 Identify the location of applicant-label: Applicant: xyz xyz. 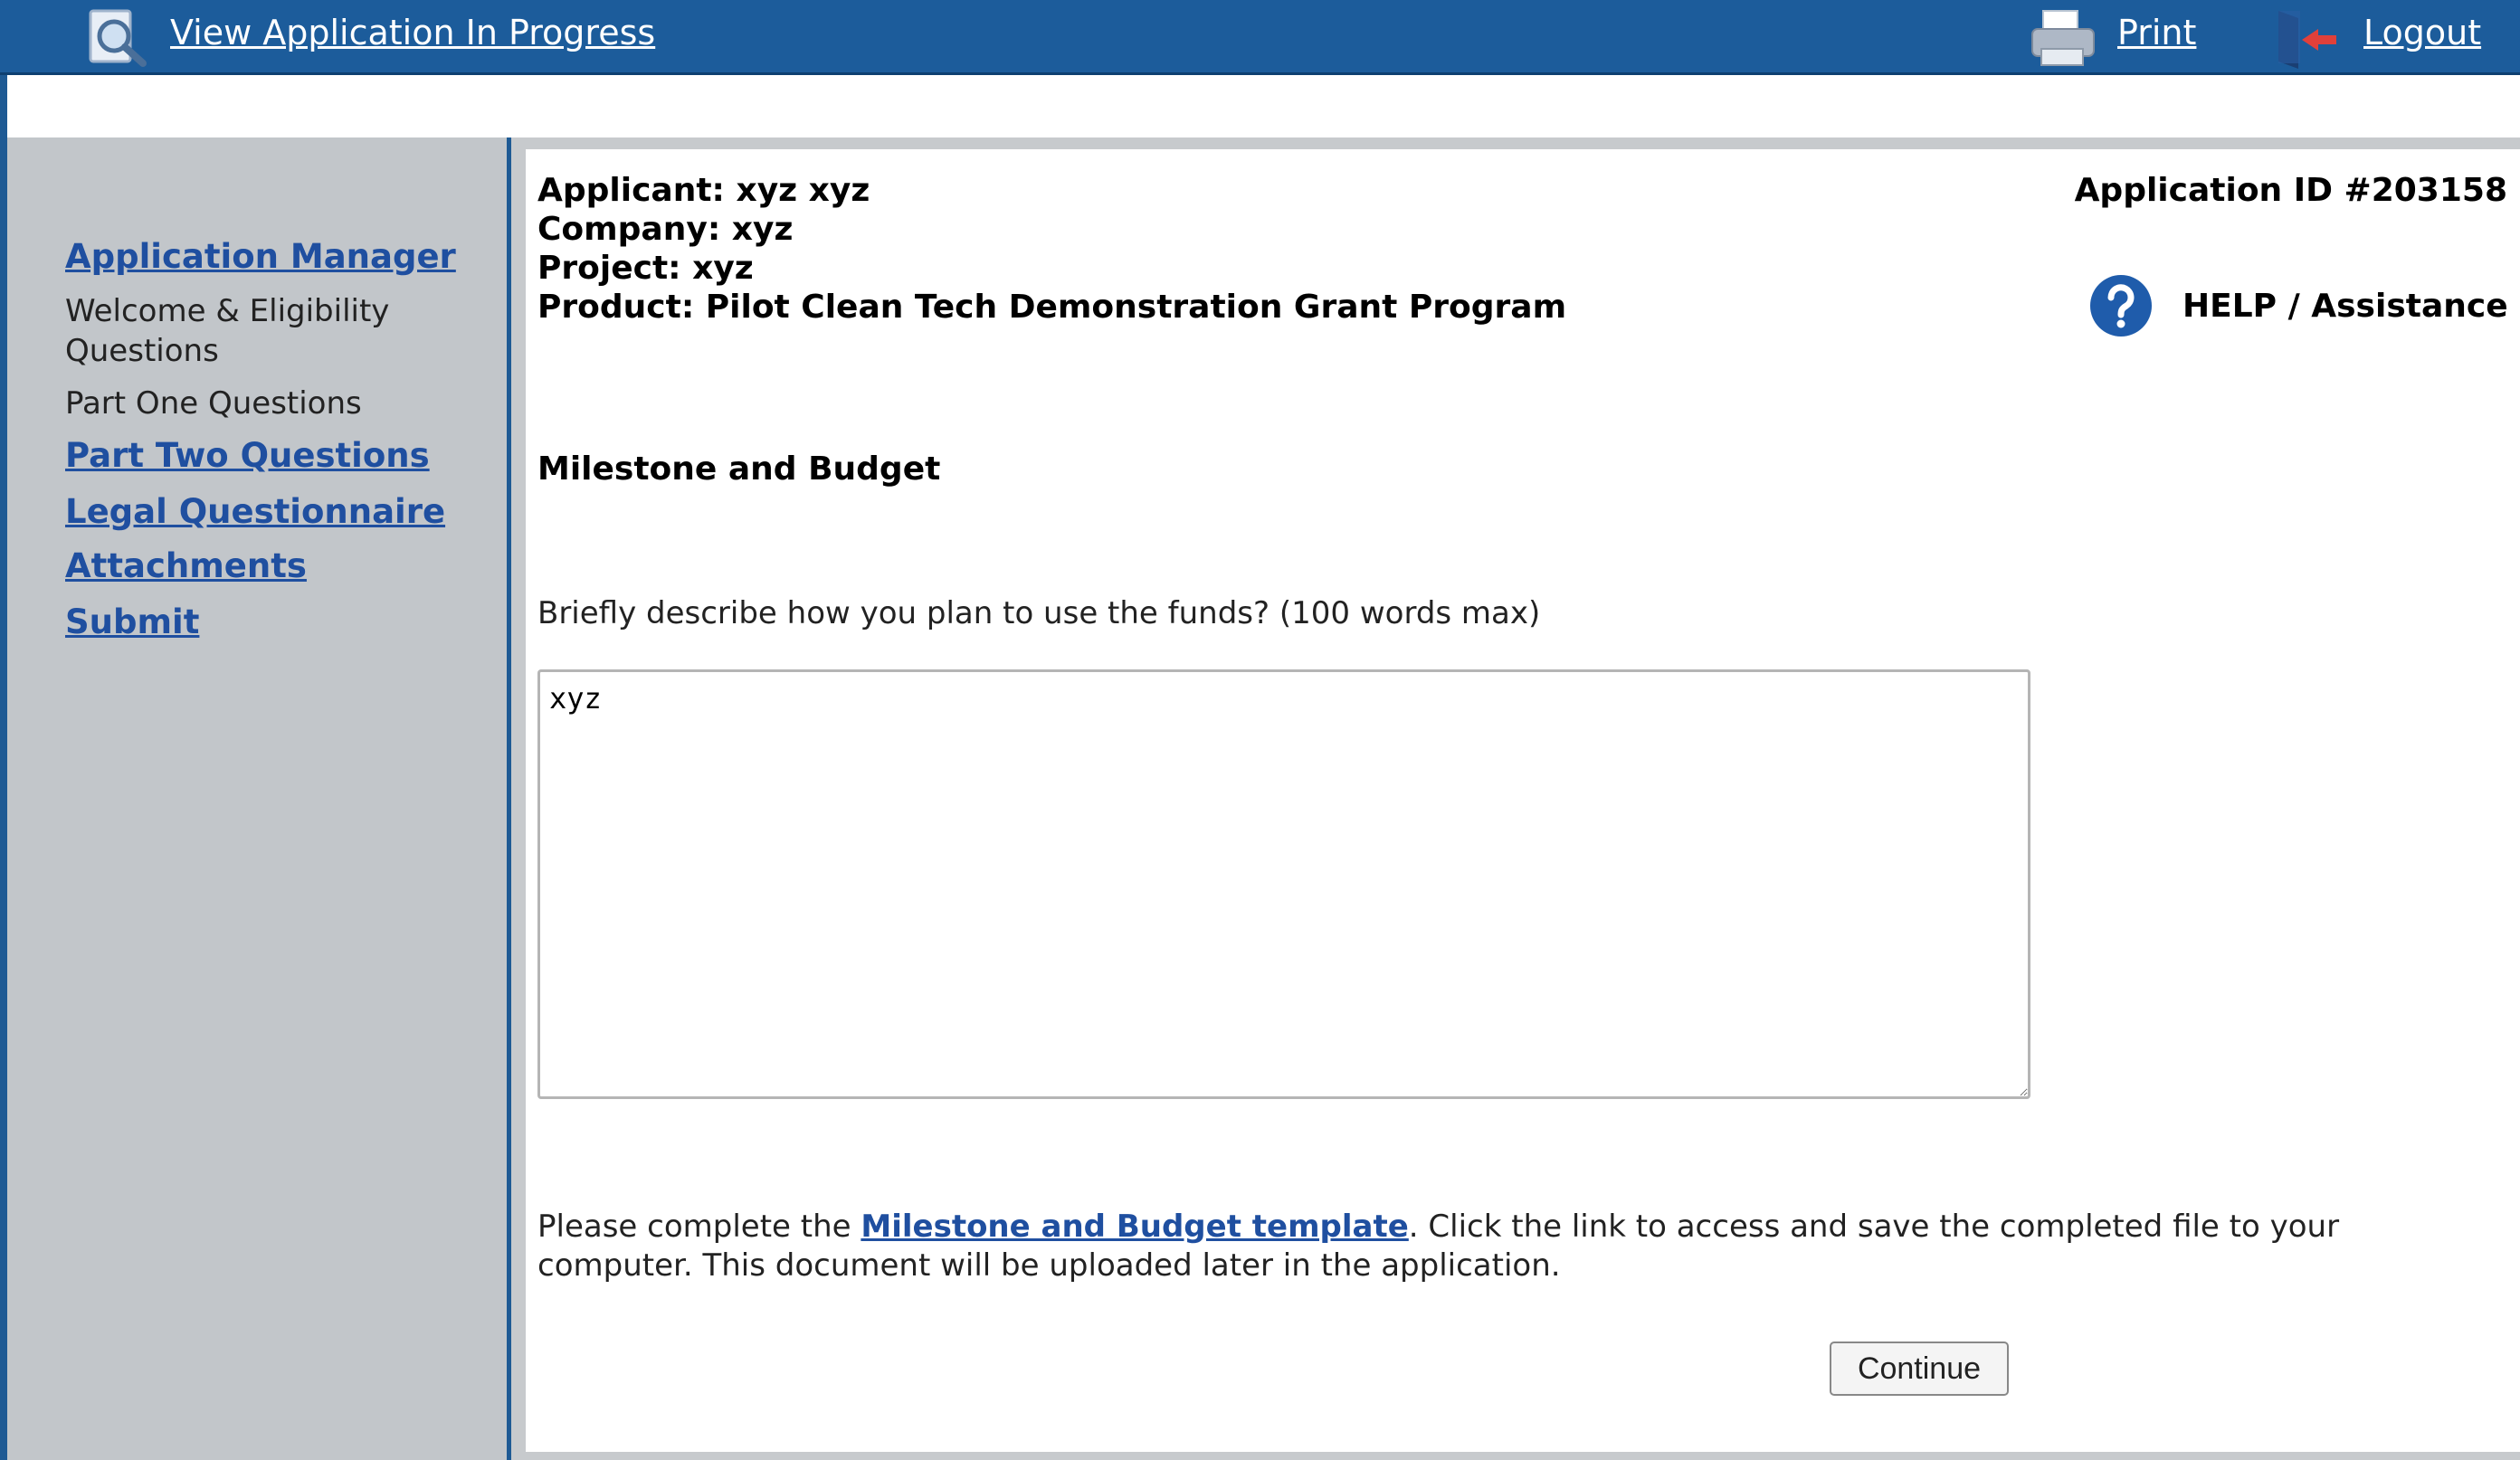
(704, 190).